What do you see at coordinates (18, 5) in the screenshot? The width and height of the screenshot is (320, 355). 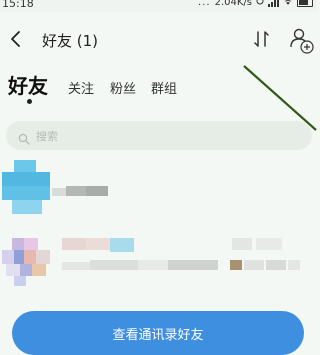 I see `status-time: 15:18` at bounding box center [18, 5].